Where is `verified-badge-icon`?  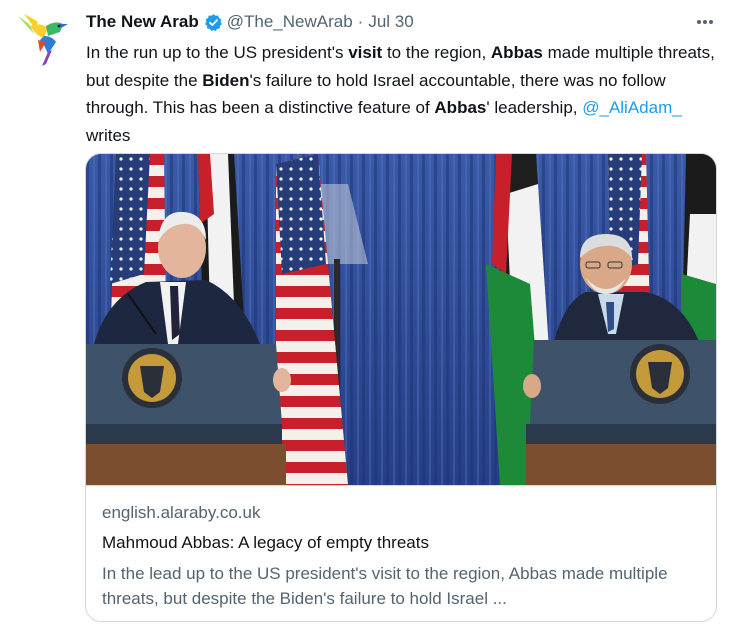
verified-badge-icon is located at coordinates (213, 22).